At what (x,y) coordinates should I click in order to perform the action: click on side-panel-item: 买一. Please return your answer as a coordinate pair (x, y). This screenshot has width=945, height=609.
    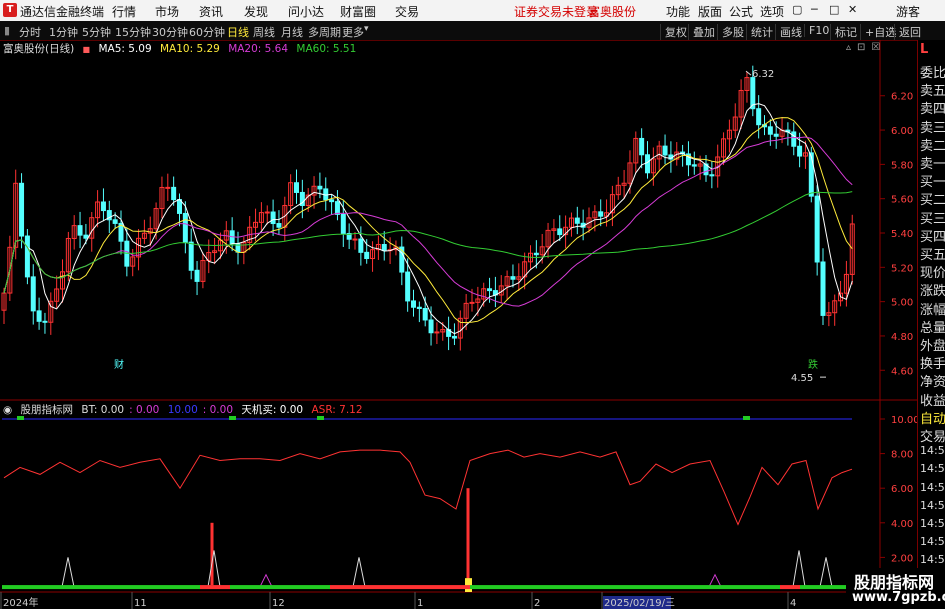
    Looking at the image, I should click on (932, 183).